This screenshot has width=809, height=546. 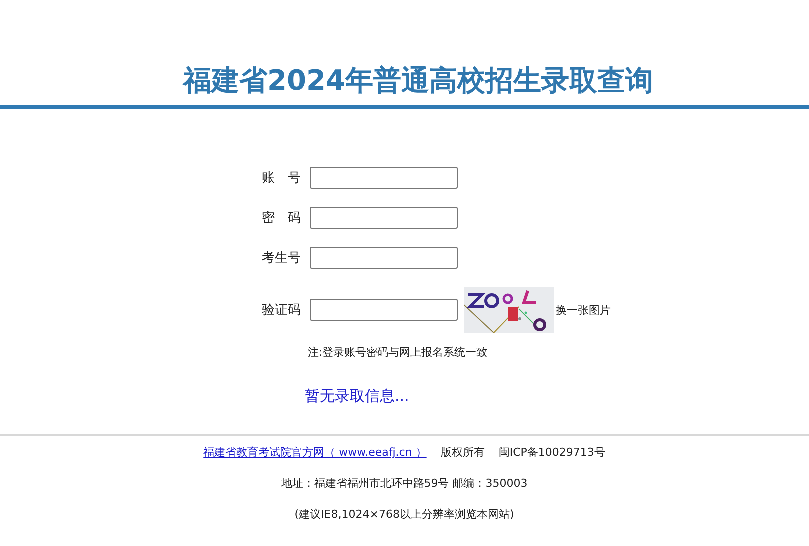 What do you see at coordinates (583, 310) in the screenshot?
I see `refresh-captcha-link: 换一张图片` at bounding box center [583, 310].